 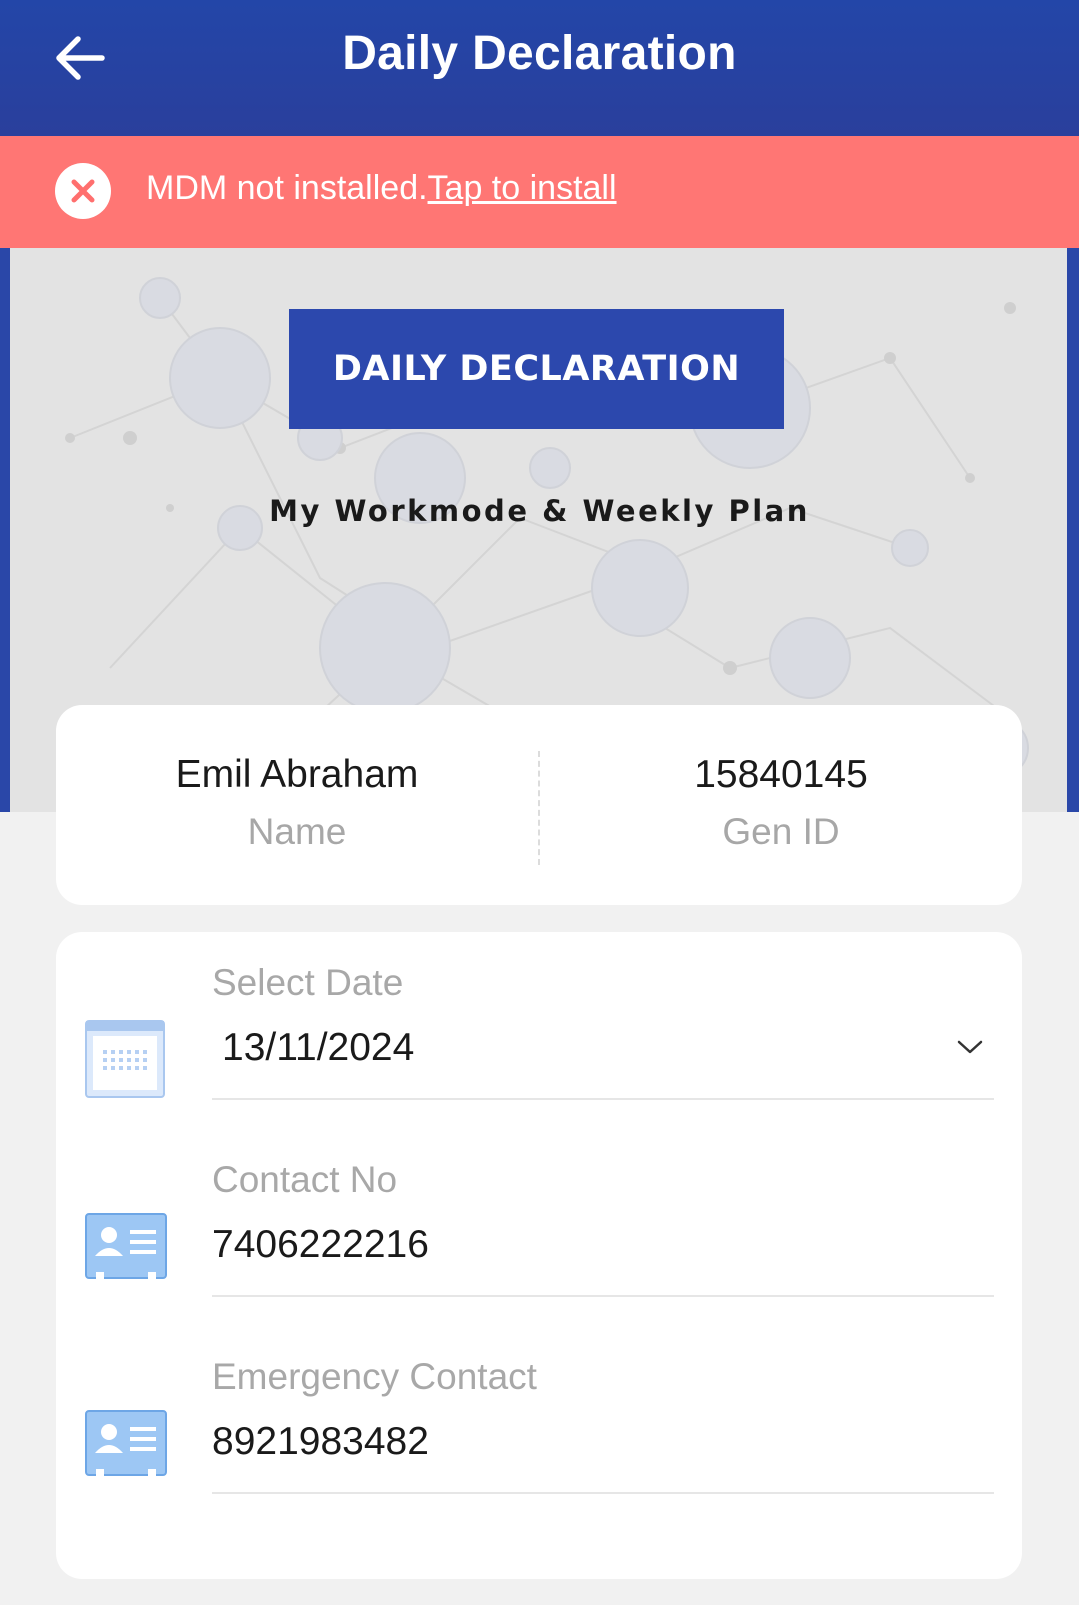 What do you see at coordinates (308, 982) in the screenshot?
I see `select-date-label: Select Date` at bounding box center [308, 982].